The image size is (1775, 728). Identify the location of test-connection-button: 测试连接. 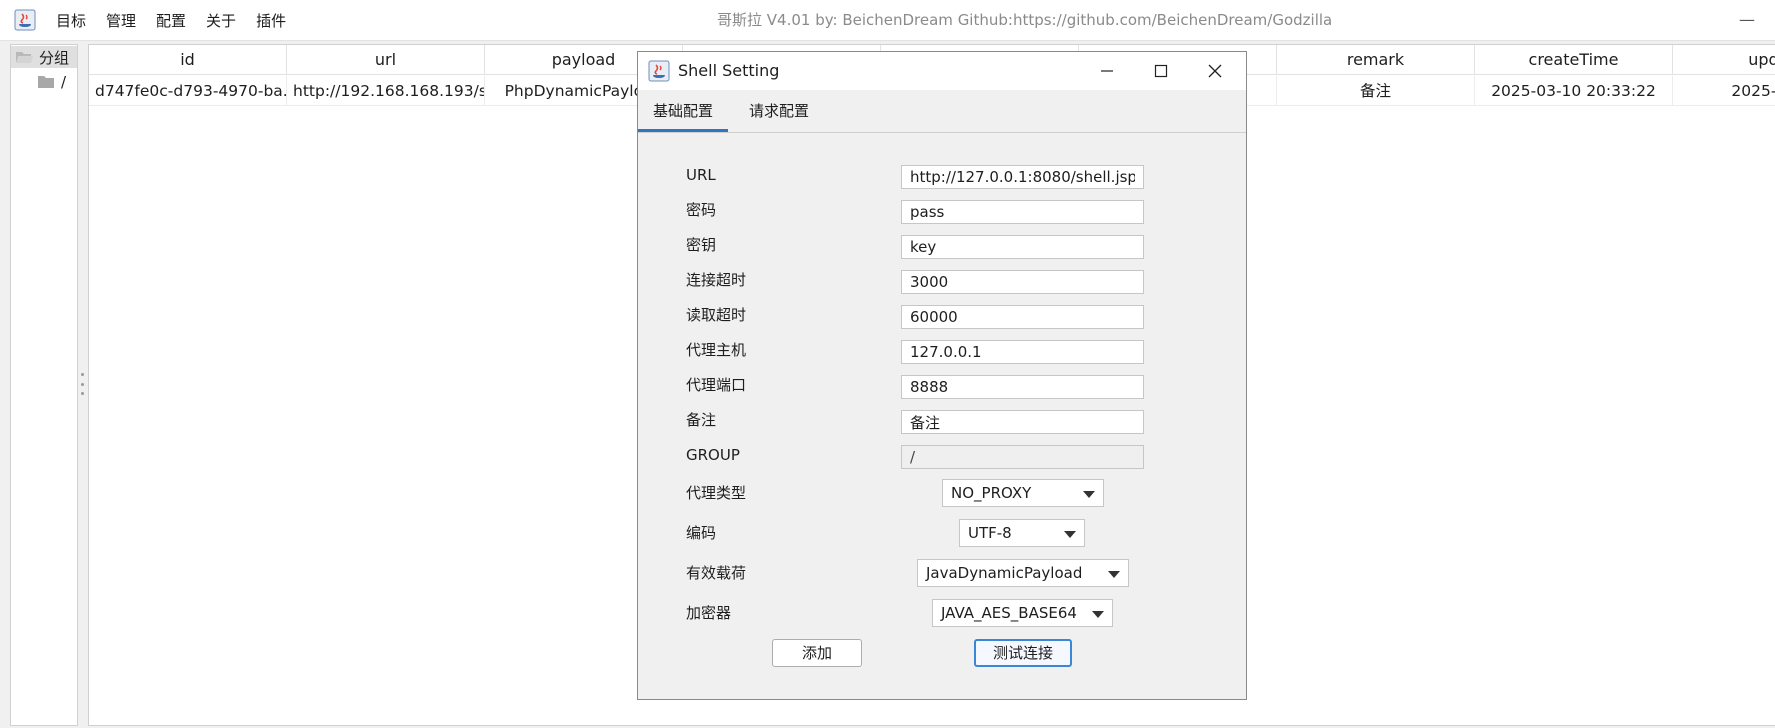
(1023, 653).